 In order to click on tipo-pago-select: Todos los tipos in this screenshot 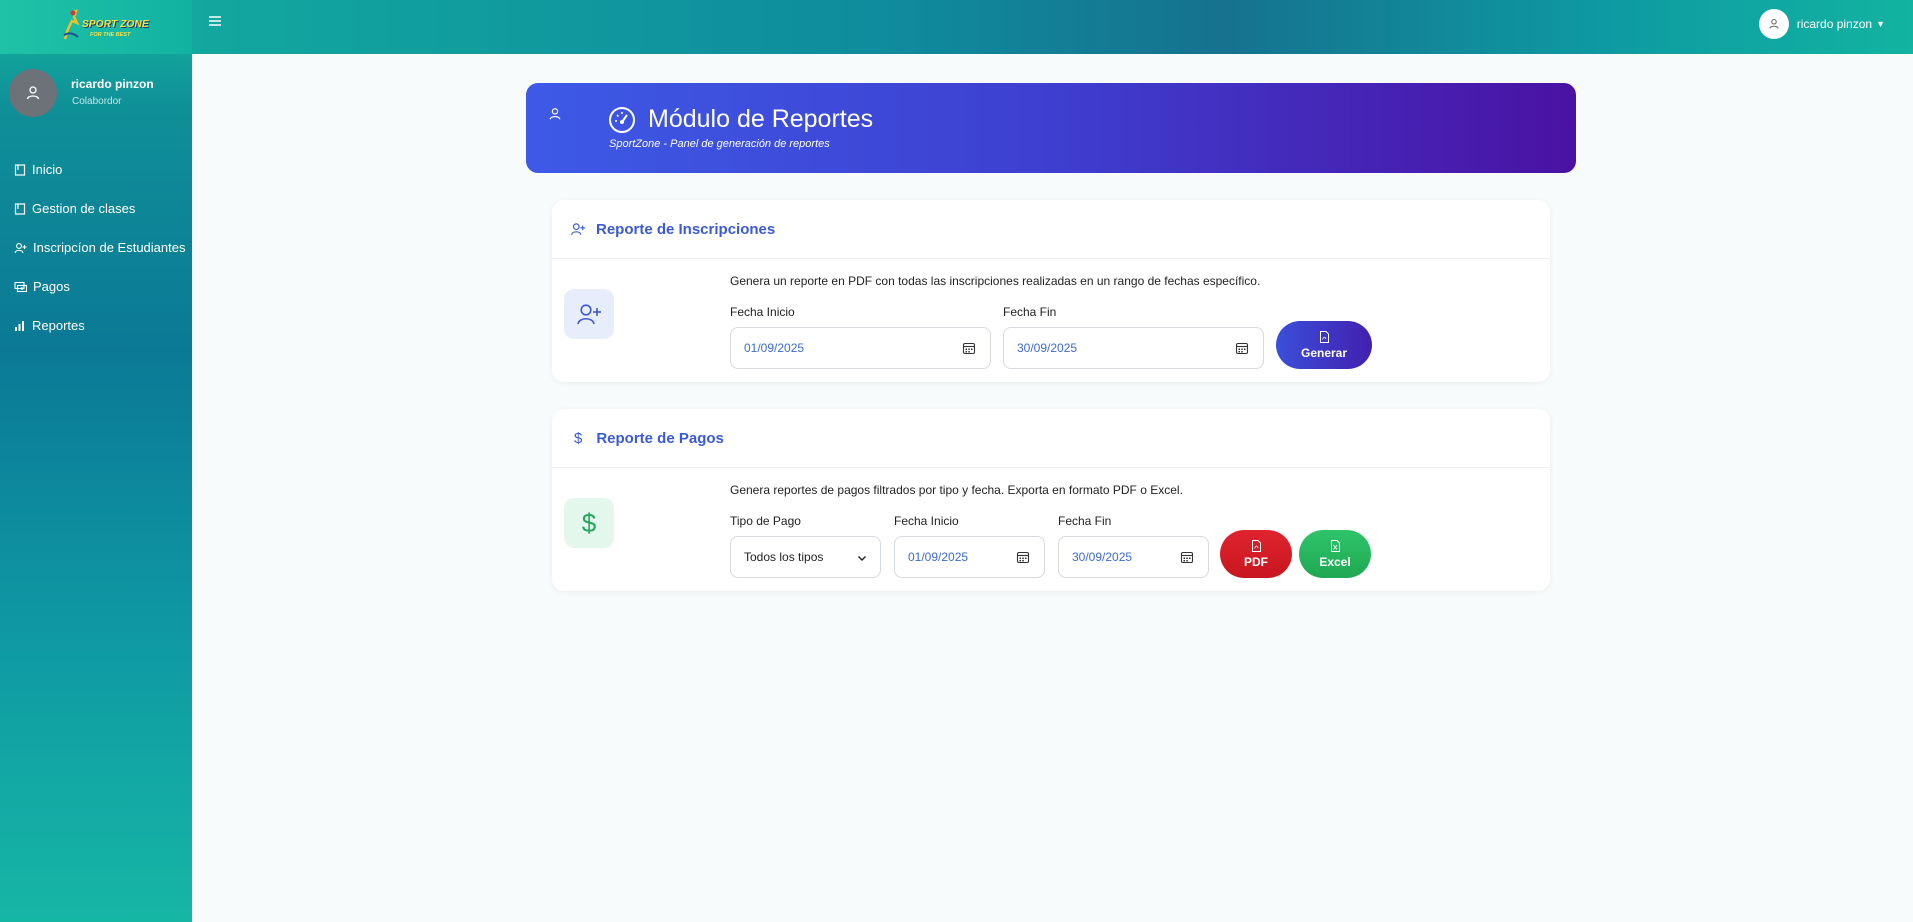, I will do `click(805, 557)`.